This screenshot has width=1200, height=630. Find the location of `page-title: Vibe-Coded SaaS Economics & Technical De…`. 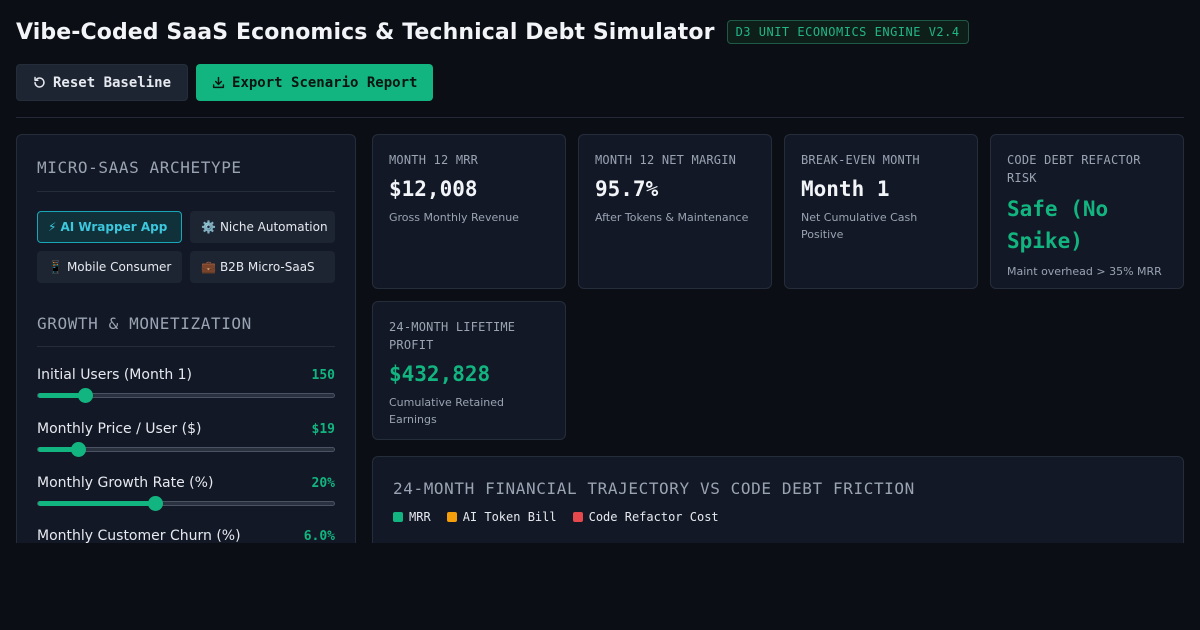

page-title: Vibe-Coded SaaS Economics & Technical De… is located at coordinates (365, 32).